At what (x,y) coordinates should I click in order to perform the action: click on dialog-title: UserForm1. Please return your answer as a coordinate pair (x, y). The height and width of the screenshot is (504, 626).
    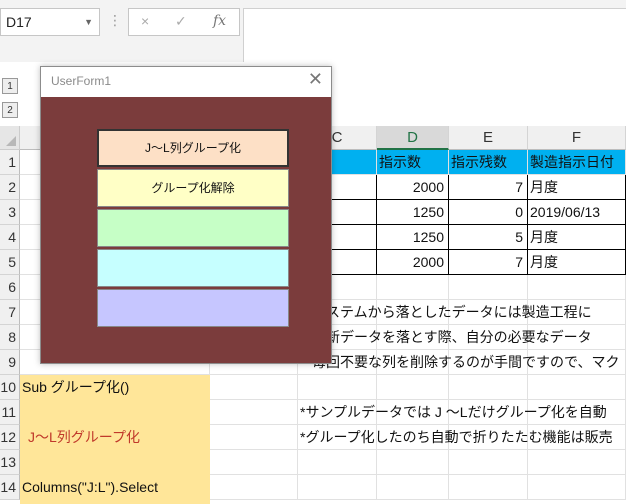
    Looking at the image, I should click on (81, 81).